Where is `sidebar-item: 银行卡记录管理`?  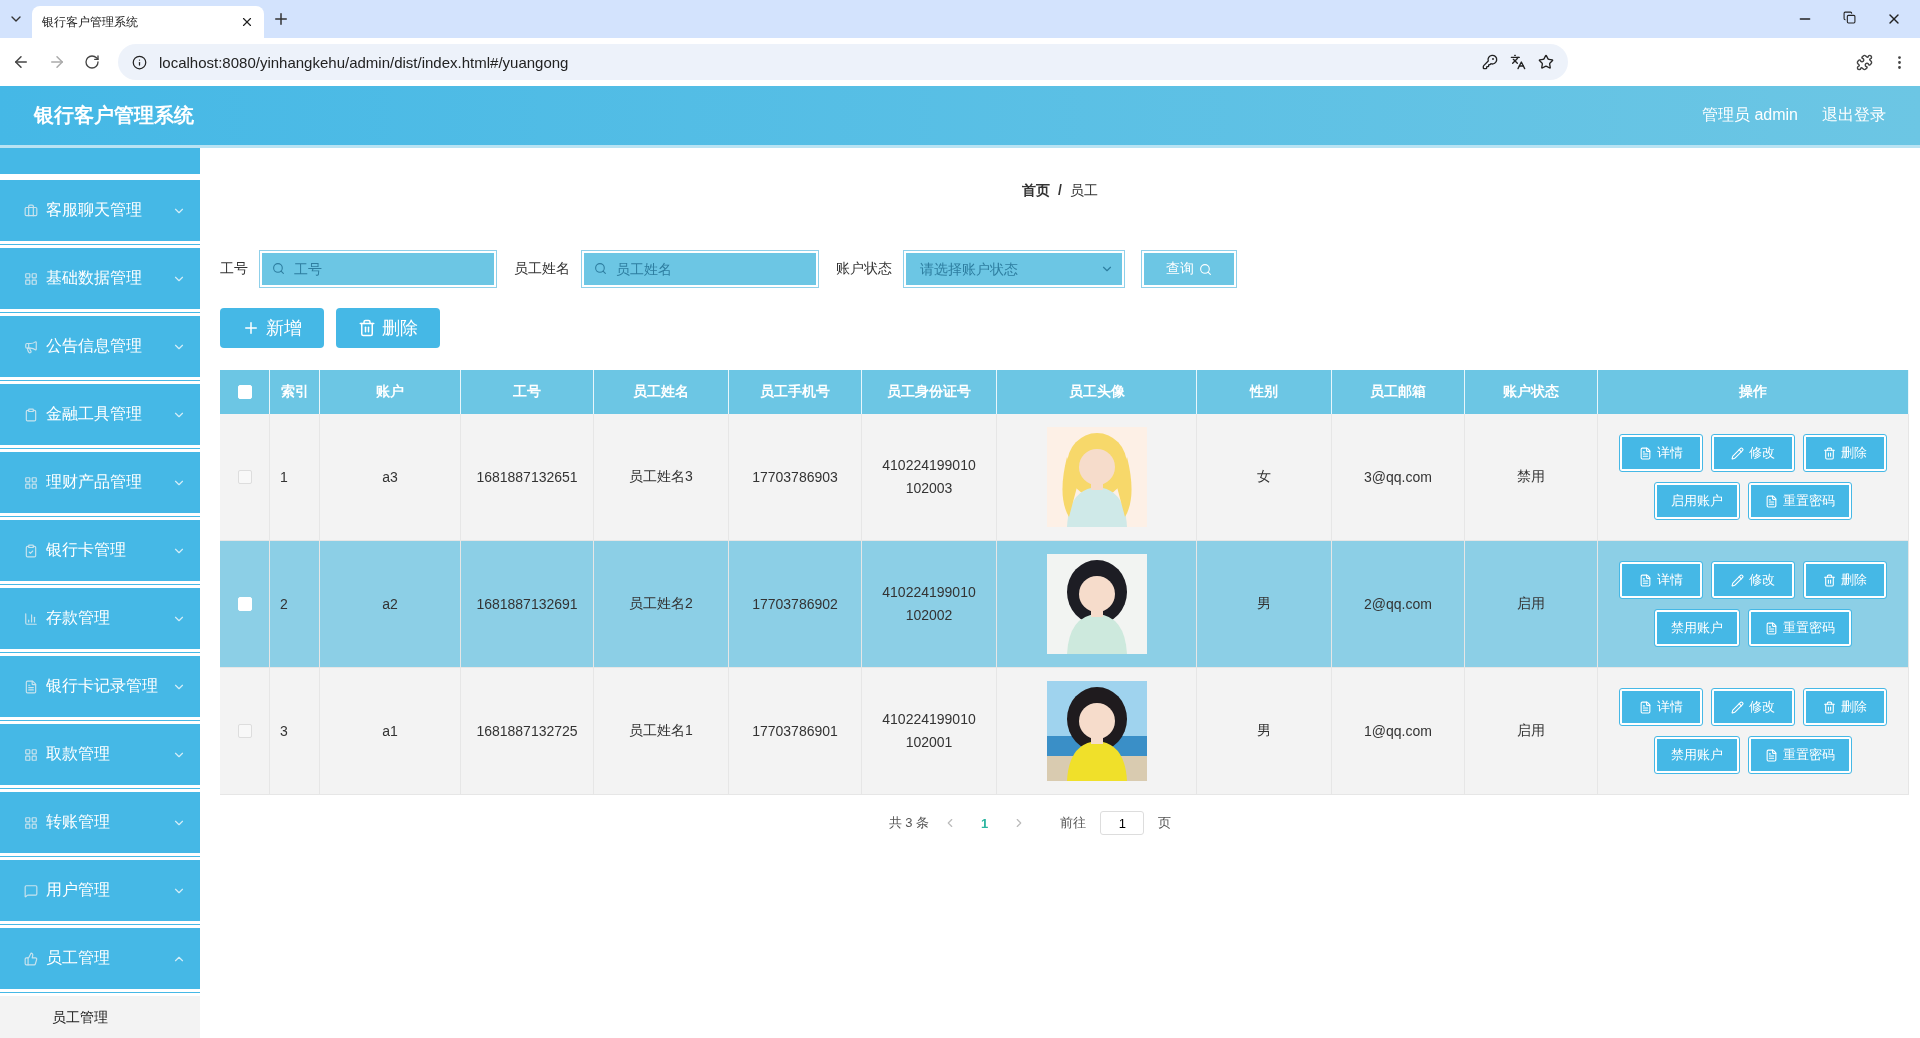 sidebar-item: 银行卡记录管理 is located at coordinates (100, 688).